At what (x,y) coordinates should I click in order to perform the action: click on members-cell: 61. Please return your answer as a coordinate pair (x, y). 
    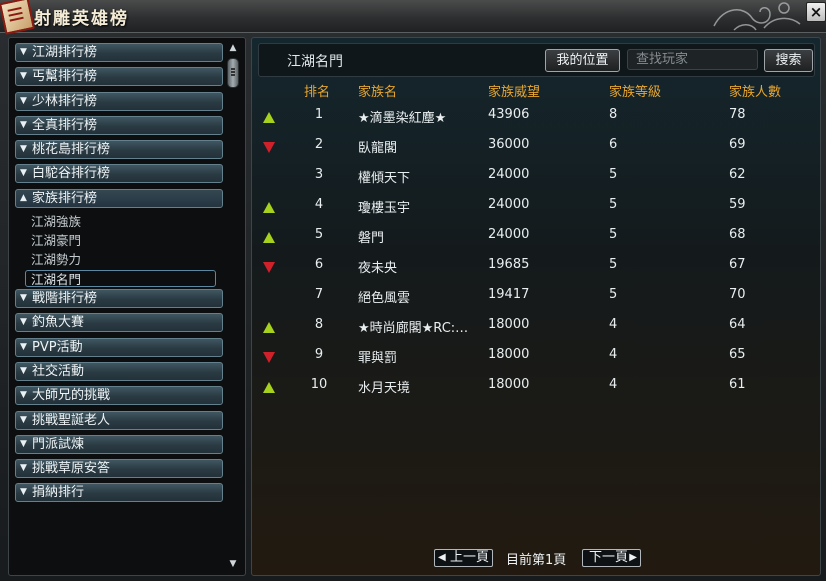
    Looking at the image, I should click on (737, 384).